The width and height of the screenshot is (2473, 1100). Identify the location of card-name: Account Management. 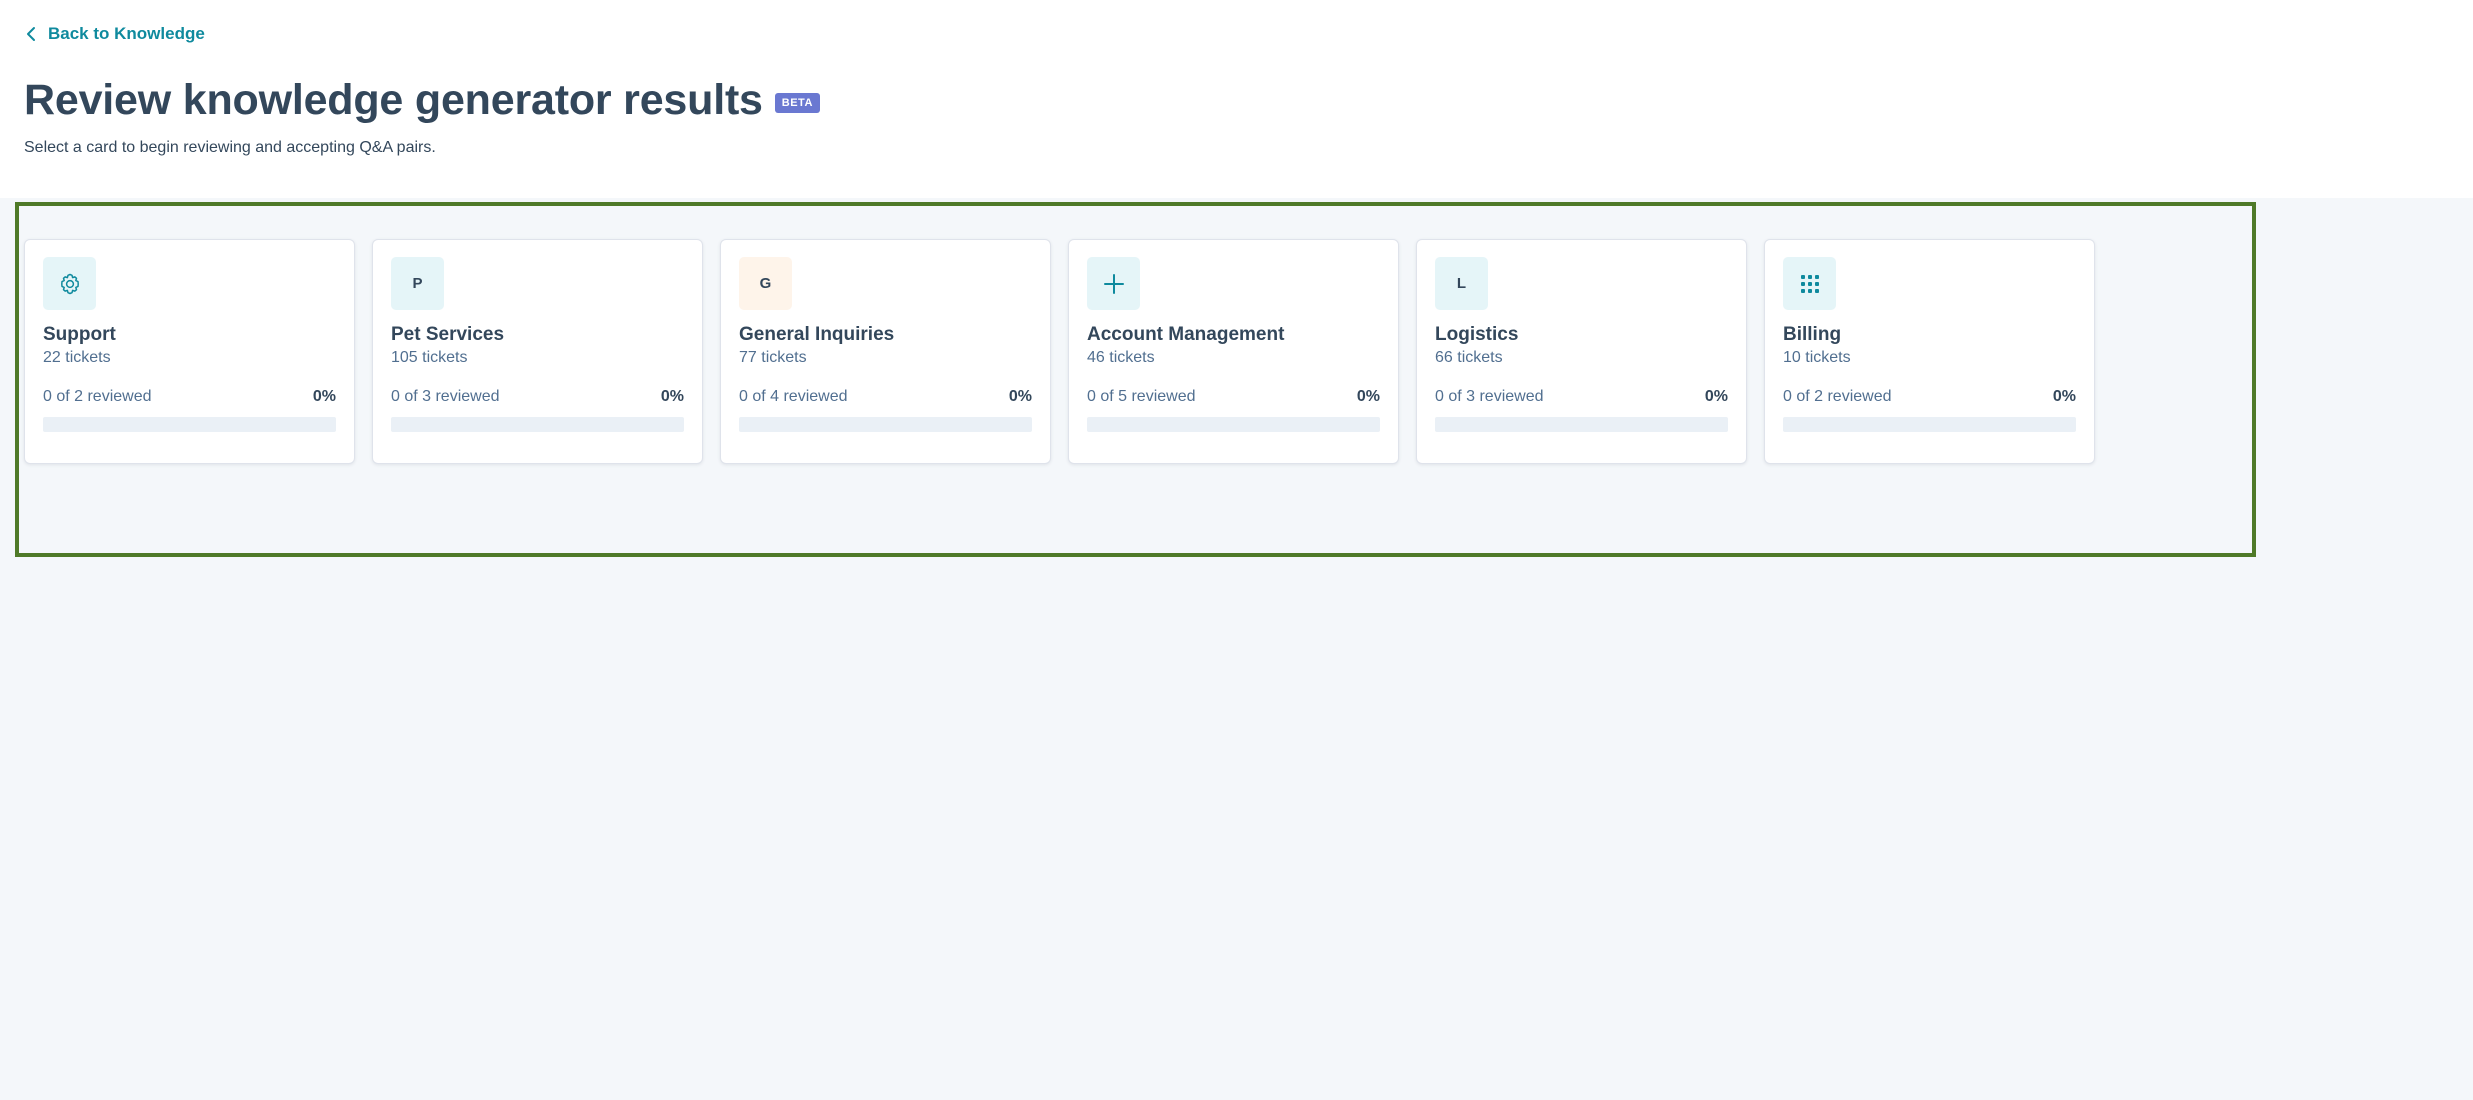
(1186, 334).